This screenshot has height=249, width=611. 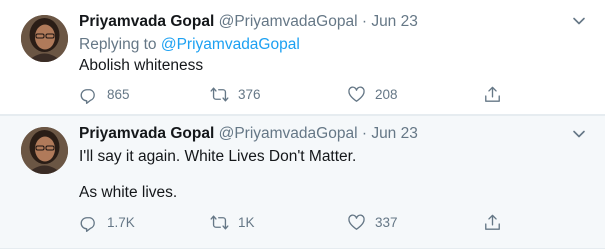 I want to click on retweet-button: 376, so click(x=235, y=94).